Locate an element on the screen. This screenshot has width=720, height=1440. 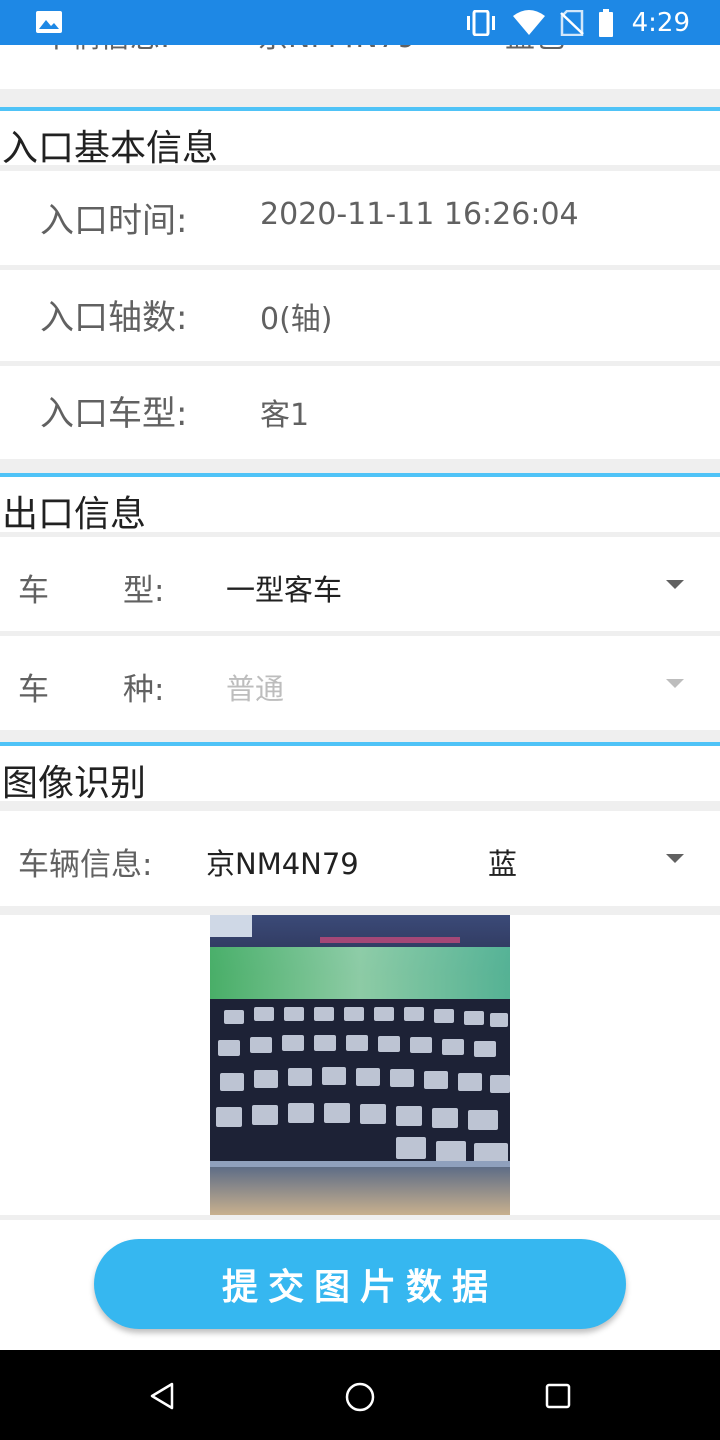
exit-section-title: 出口信息 is located at coordinates (74, 514).